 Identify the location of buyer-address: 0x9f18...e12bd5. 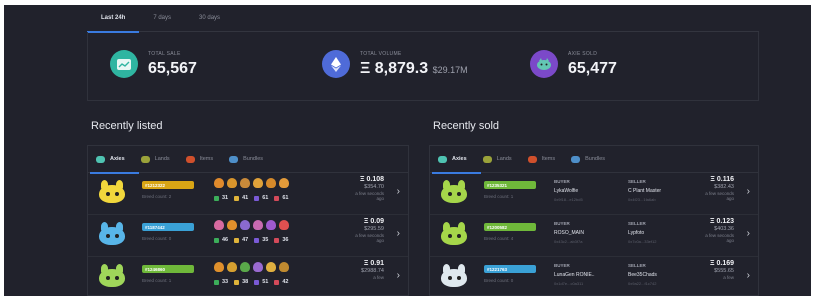
(568, 199).